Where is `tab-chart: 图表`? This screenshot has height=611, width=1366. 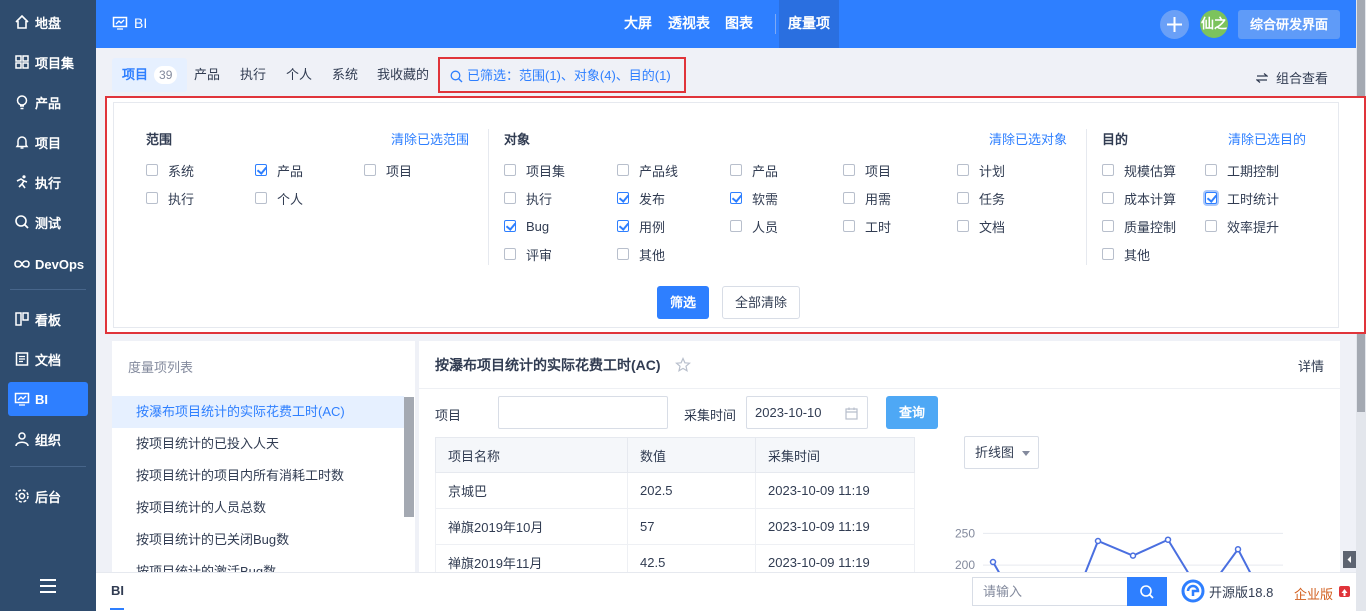
tab-chart: 图表 is located at coordinates (739, 24).